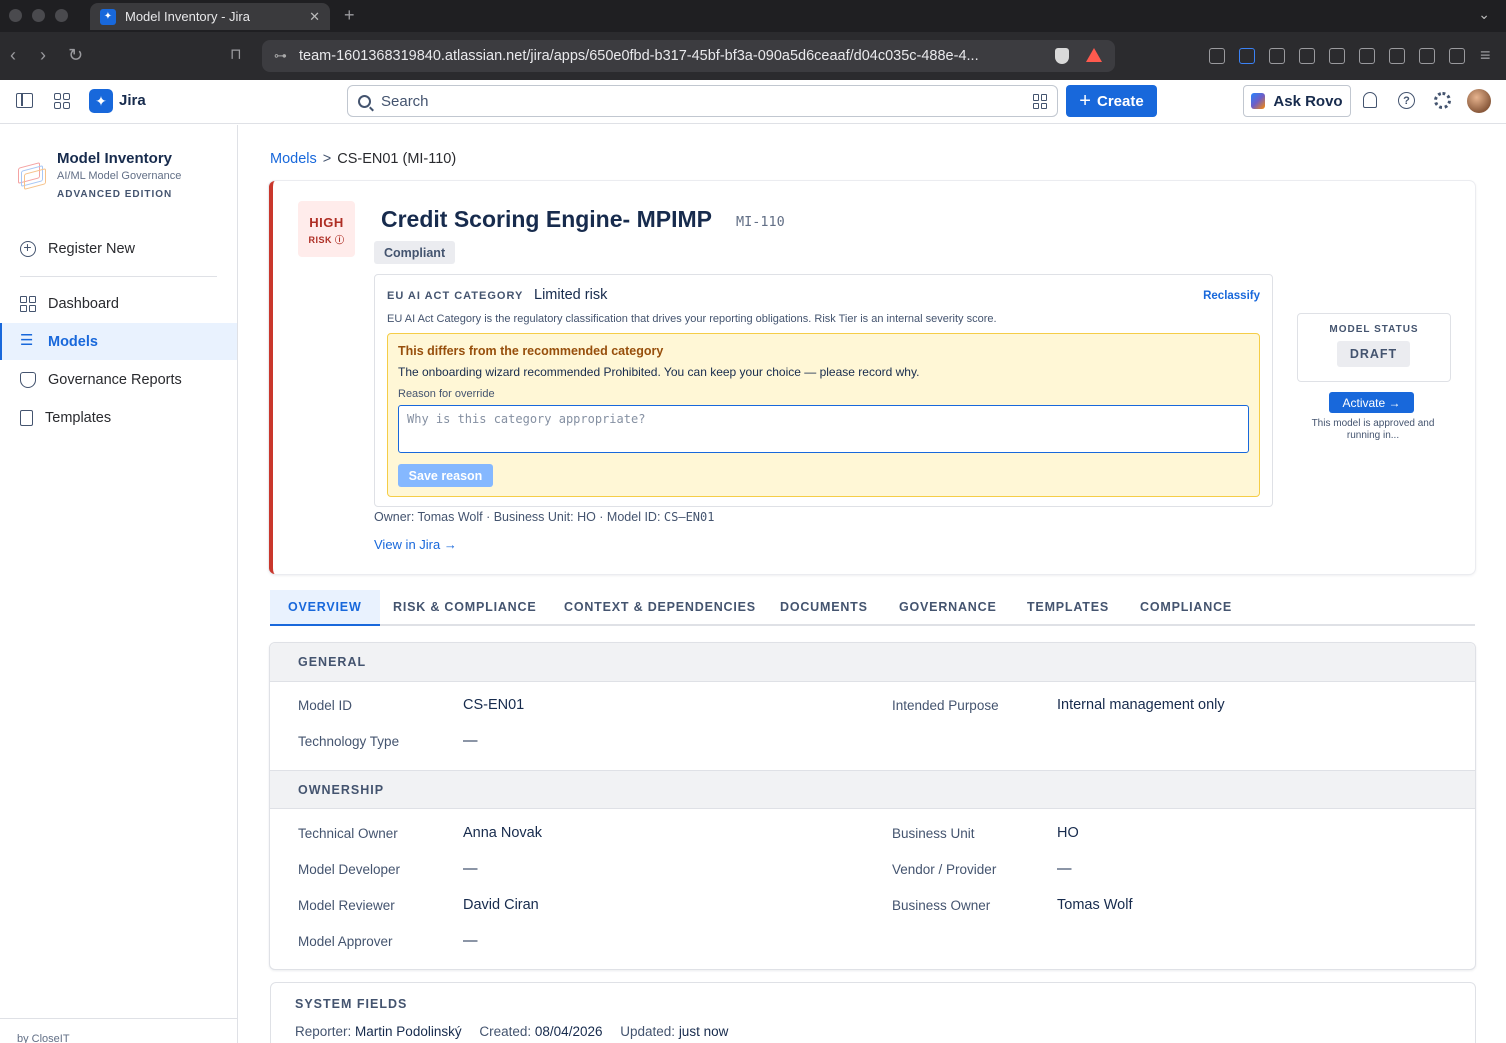 Image resolution: width=1506 pixels, height=1043 pixels. I want to click on breadcrumb-models-link: Models, so click(293, 159).